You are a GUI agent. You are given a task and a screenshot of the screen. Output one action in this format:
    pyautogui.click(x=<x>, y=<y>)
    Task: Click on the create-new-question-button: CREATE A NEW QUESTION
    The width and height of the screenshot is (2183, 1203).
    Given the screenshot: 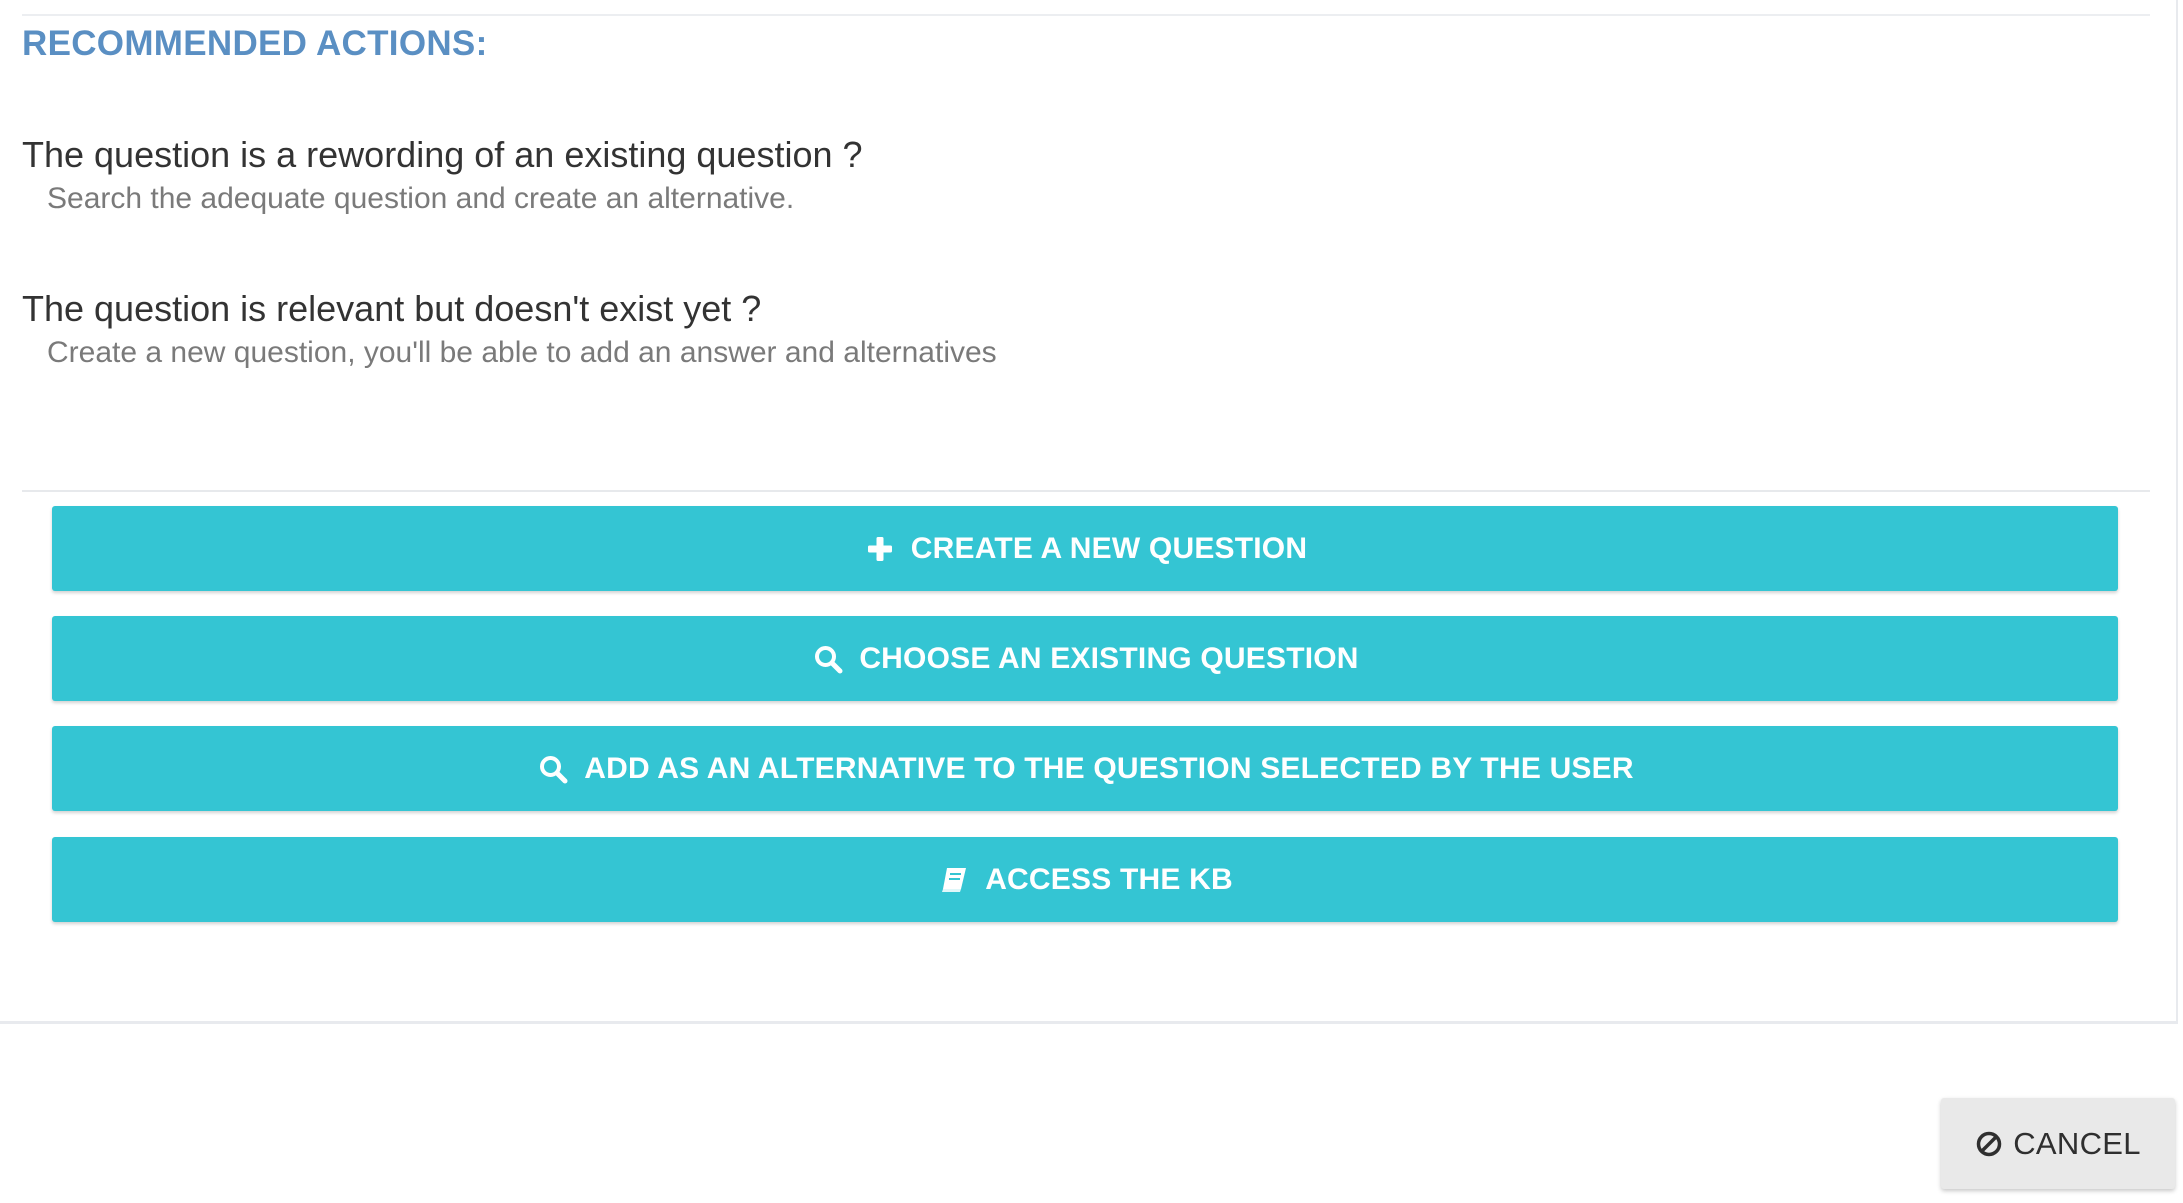 What is the action you would take?
    pyautogui.click(x=1085, y=548)
    